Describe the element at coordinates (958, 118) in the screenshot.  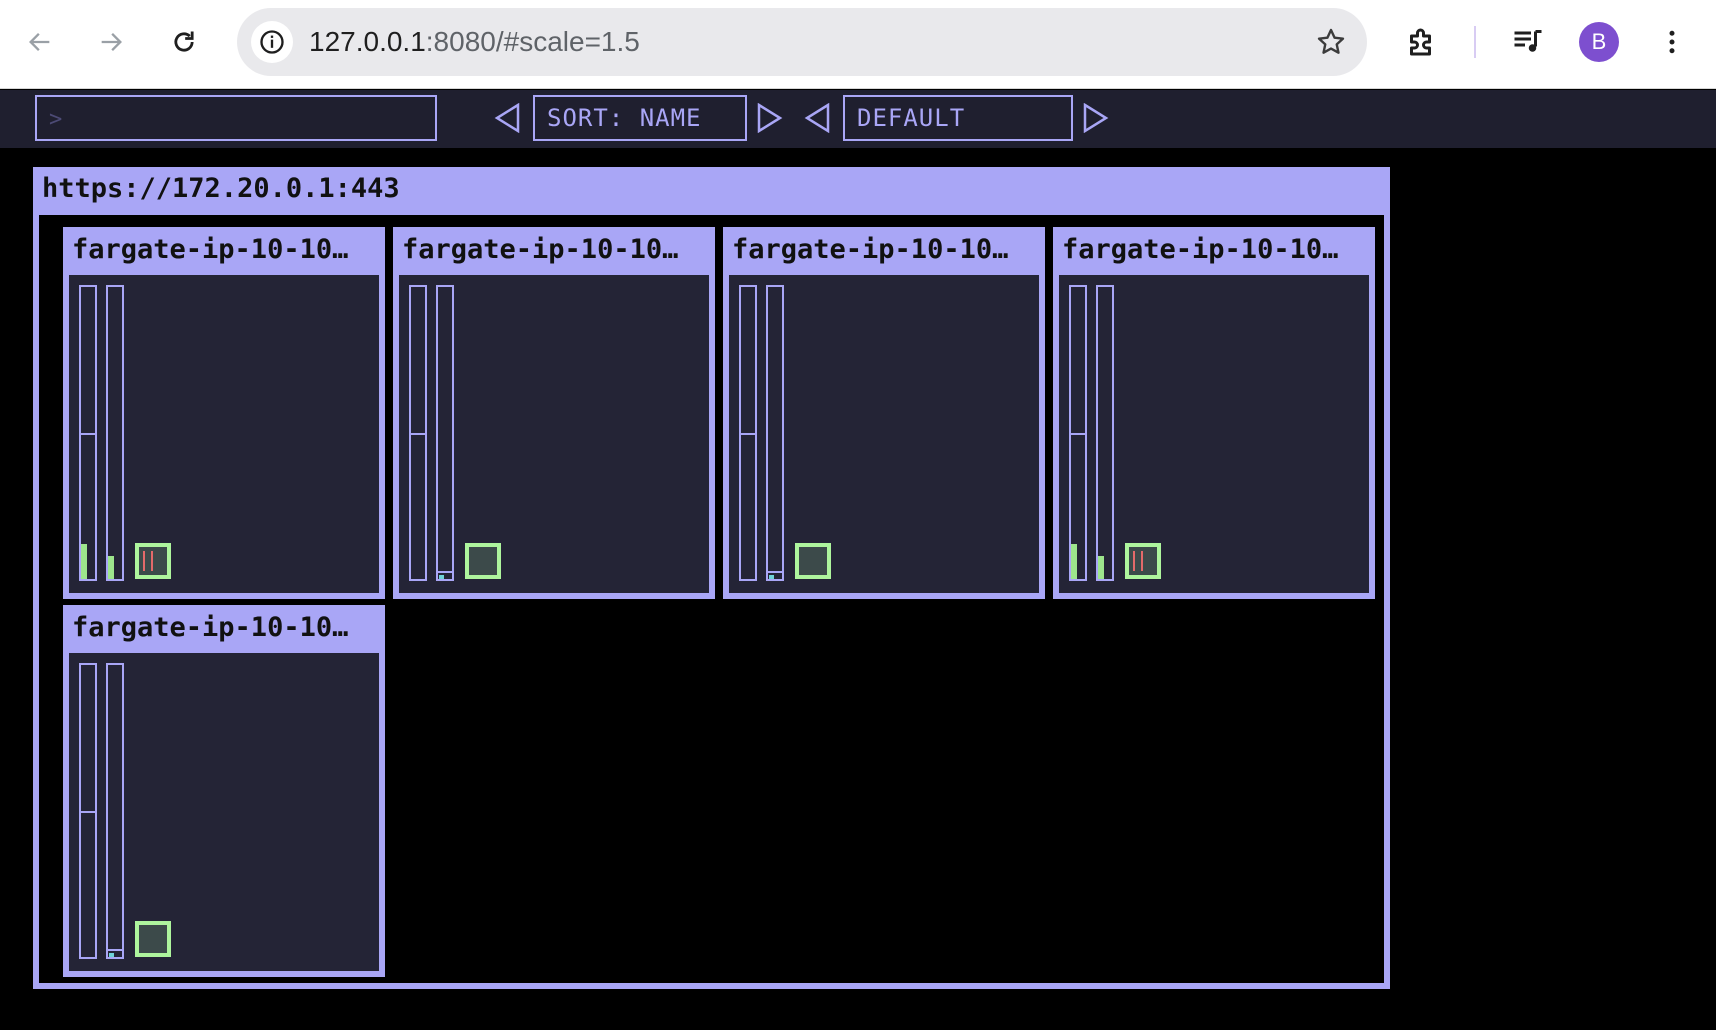
I see `group-selector: DEFAULT` at that location.